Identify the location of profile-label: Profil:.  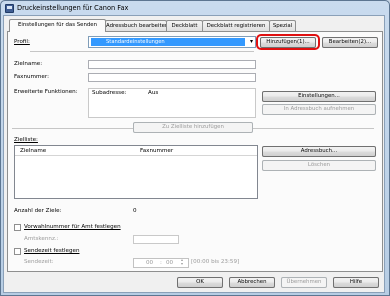
(22, 42).